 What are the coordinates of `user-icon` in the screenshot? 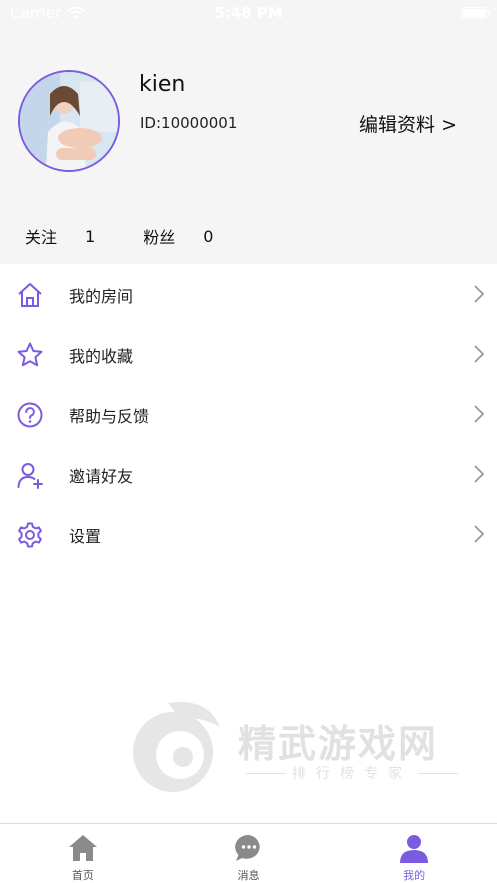 It's located at (414, 849).